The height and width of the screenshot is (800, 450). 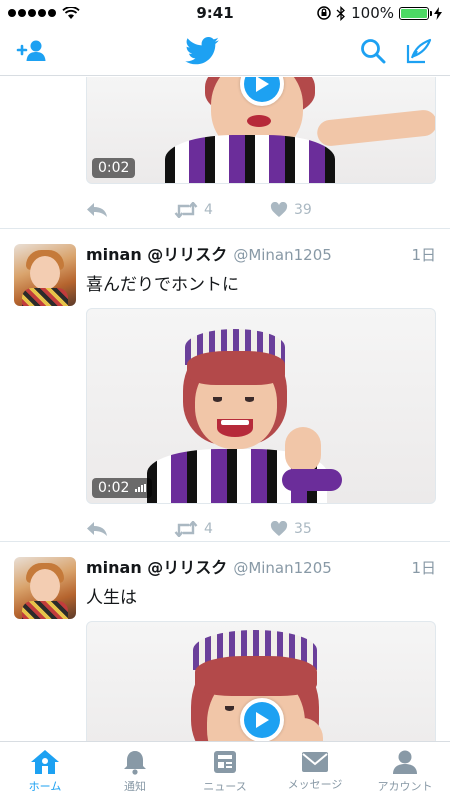 What do you see at coordinates (111, 598) in the screenshot?
I see `tweet-text: 人生は` at bounding box center [111, 598].